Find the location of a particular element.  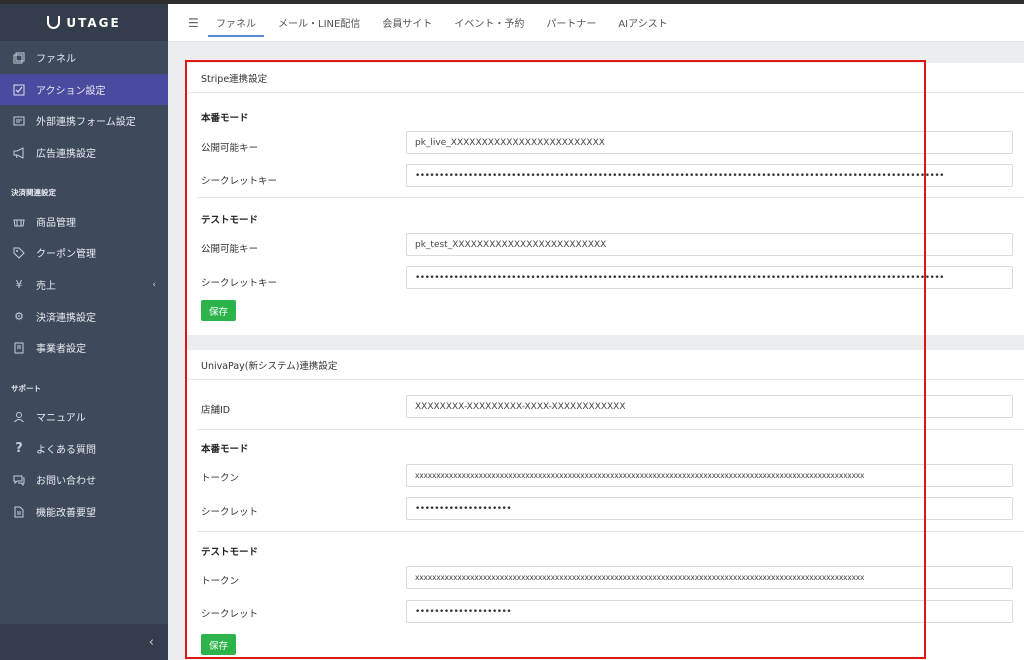

question-icon: ? is located at coordinates (19, 448).